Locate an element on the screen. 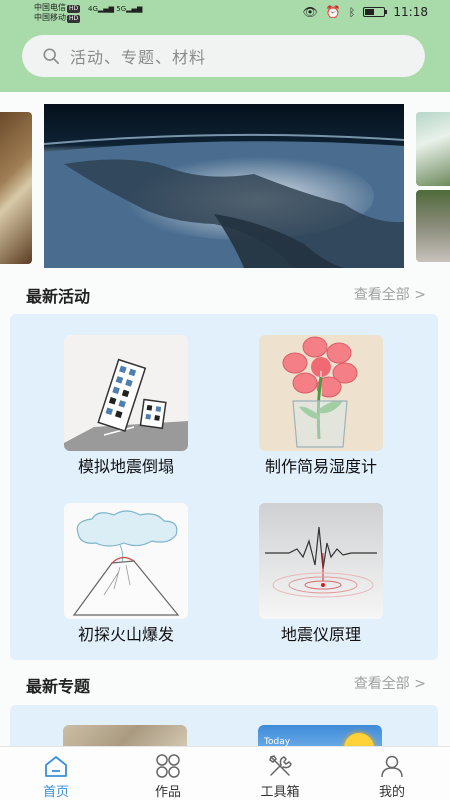  tab-home: 首页 is located at coordinates (56, 776).